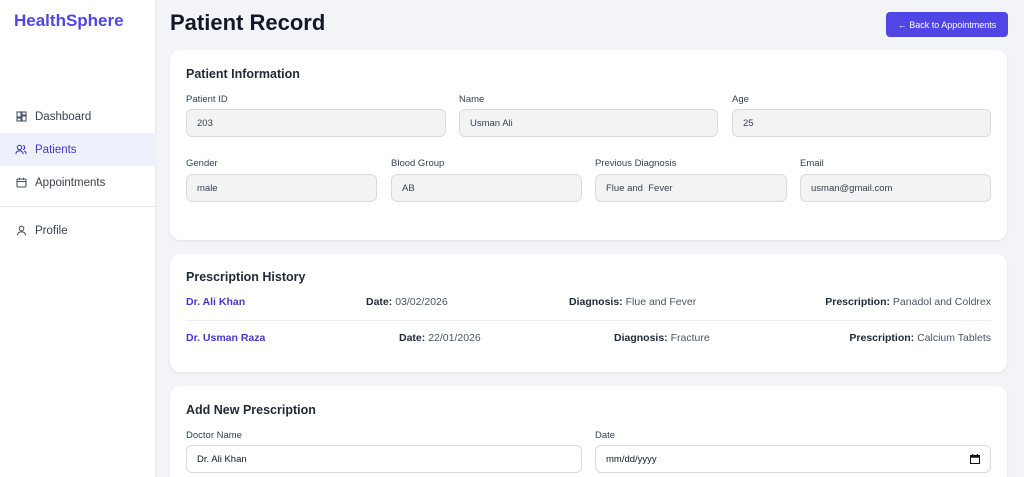 This screenshot has height=477, width=1024. What do you see at coordinates (605, 435) in the screenshot?
I see `date-label: Date` at bounding box center [605, 435].